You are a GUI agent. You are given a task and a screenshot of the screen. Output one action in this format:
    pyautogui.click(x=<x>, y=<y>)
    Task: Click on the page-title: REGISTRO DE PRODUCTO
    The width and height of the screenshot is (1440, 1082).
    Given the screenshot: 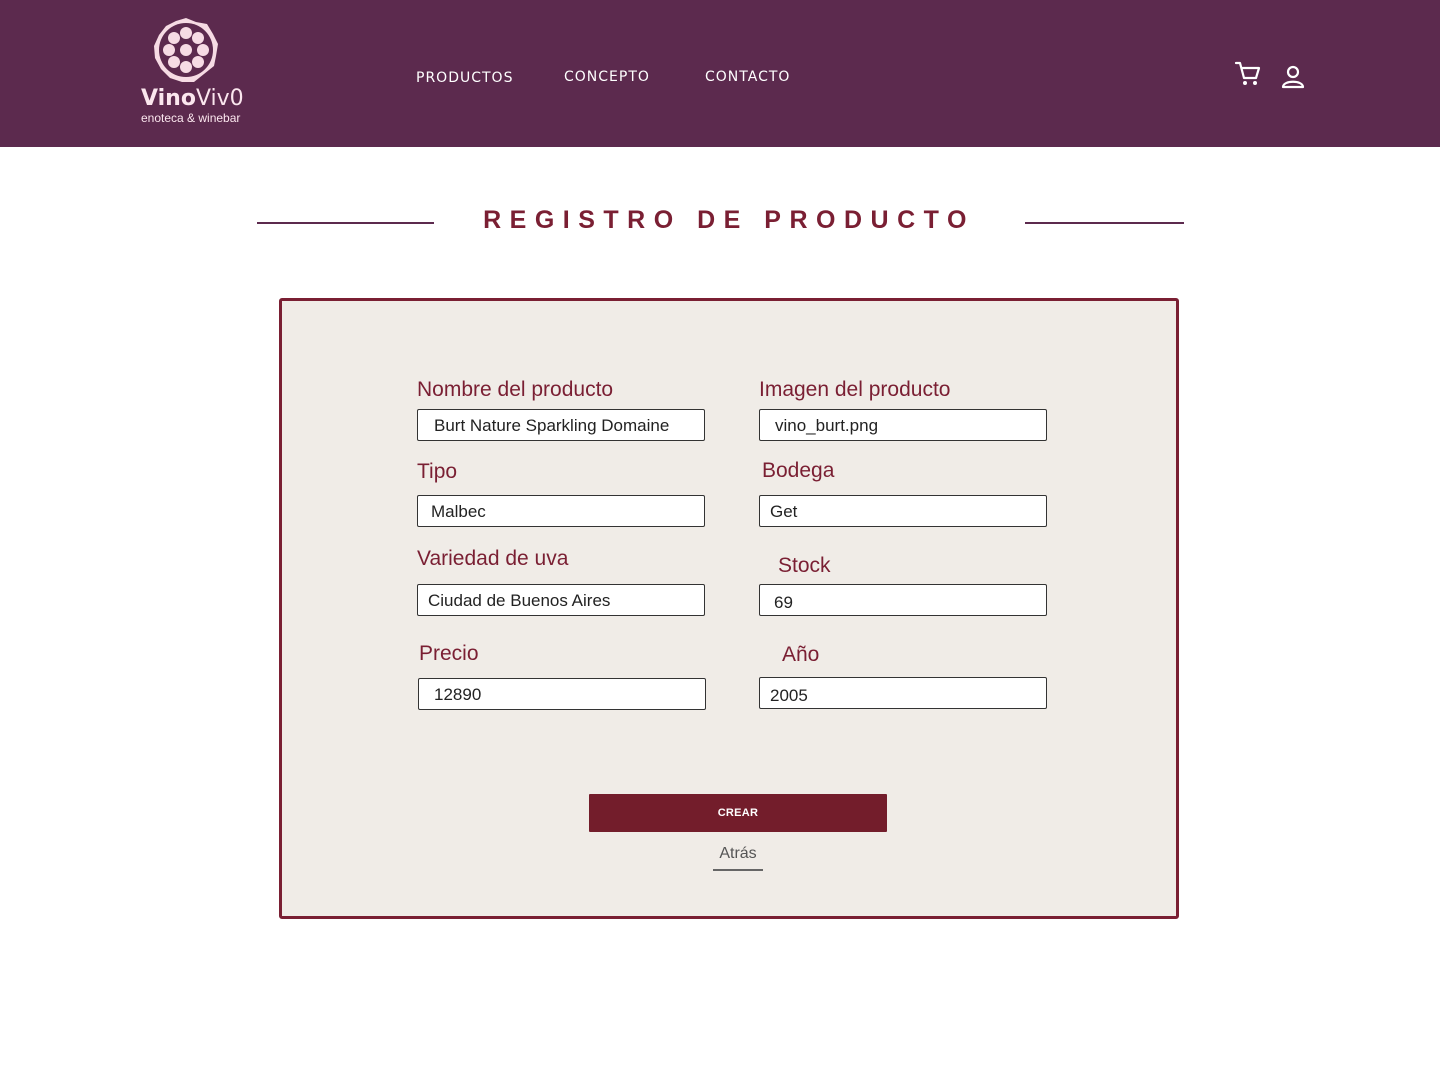 What is the action you would take?
    pyautogui.click(x=729, y=220)
    